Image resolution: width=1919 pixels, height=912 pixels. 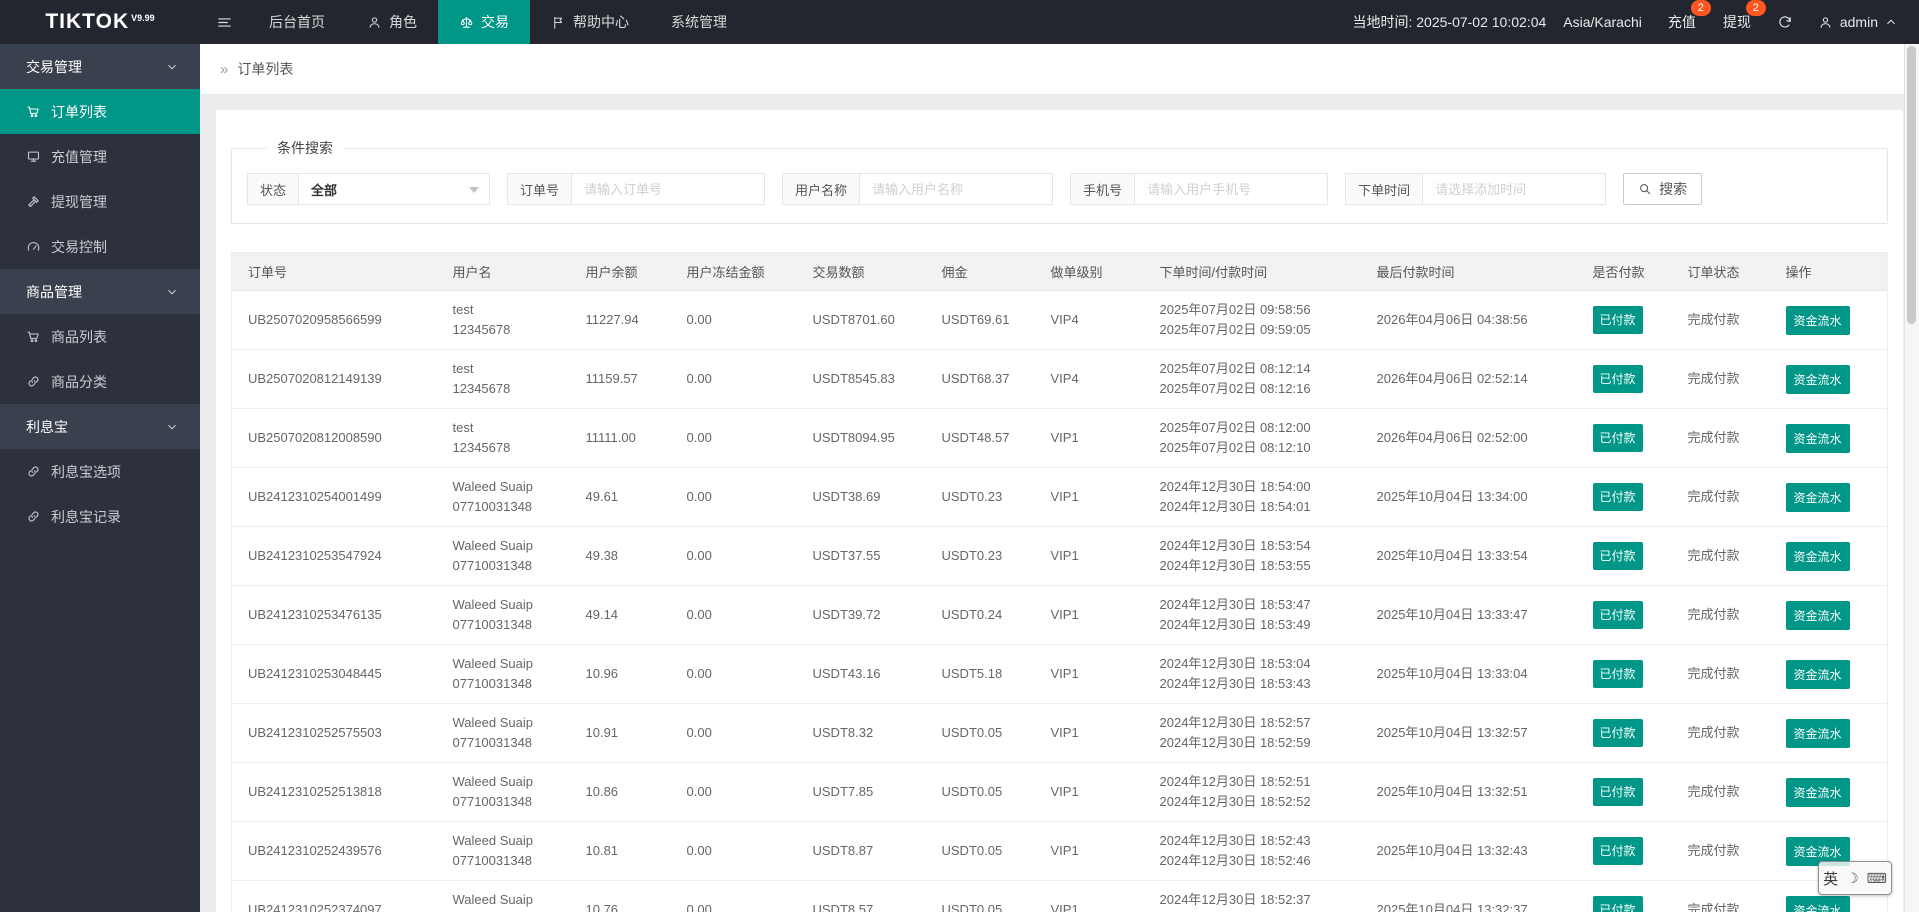 I want to click on sidebar-toggle-button, so click(x=224, y=22).